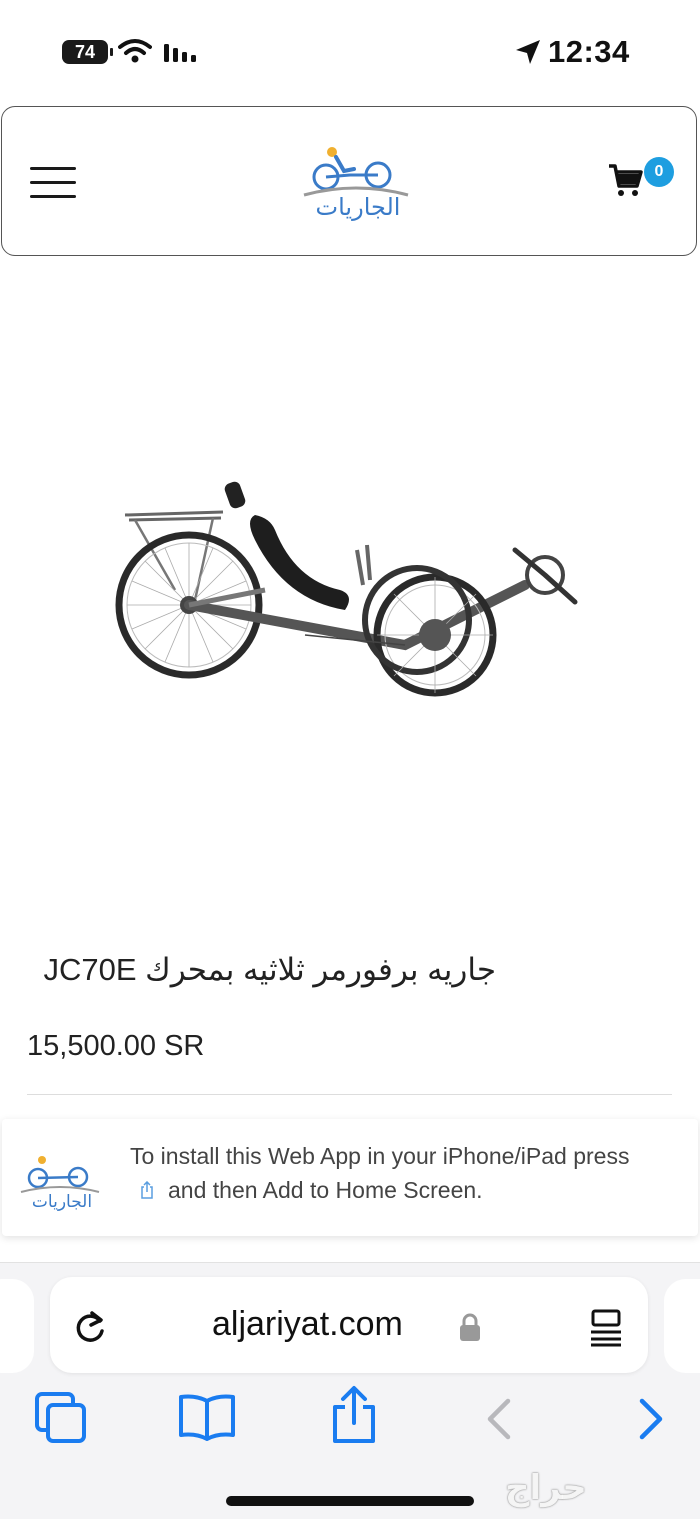 The image size is (700, 1519). Describe the element at coordinates (356, 184) in the screenshot. I see `site-logo: الجاريات` at that location.